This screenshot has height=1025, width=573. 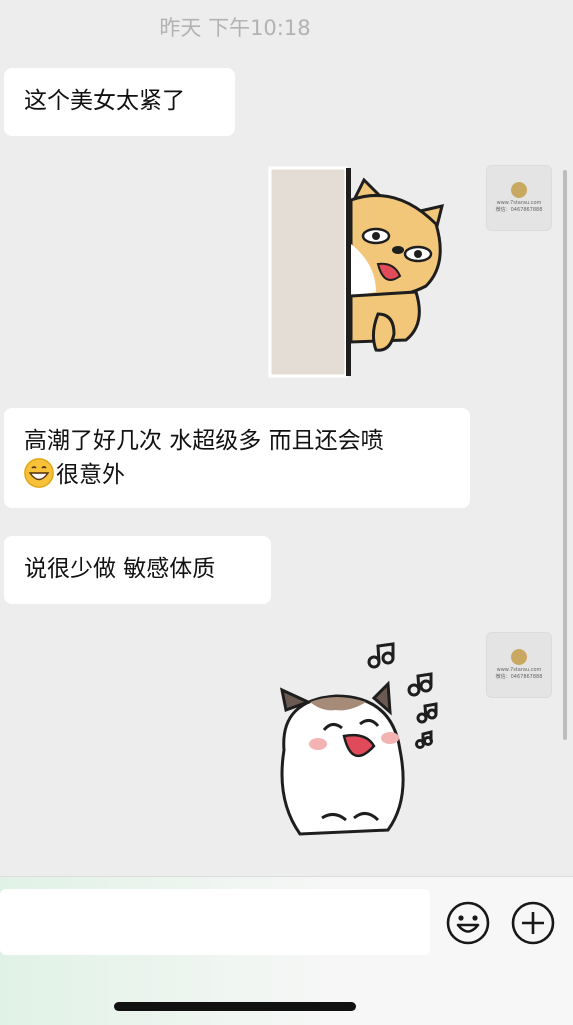 I want to click on message-text: 说很少做 敏感体质, so click(x=120, y=569).